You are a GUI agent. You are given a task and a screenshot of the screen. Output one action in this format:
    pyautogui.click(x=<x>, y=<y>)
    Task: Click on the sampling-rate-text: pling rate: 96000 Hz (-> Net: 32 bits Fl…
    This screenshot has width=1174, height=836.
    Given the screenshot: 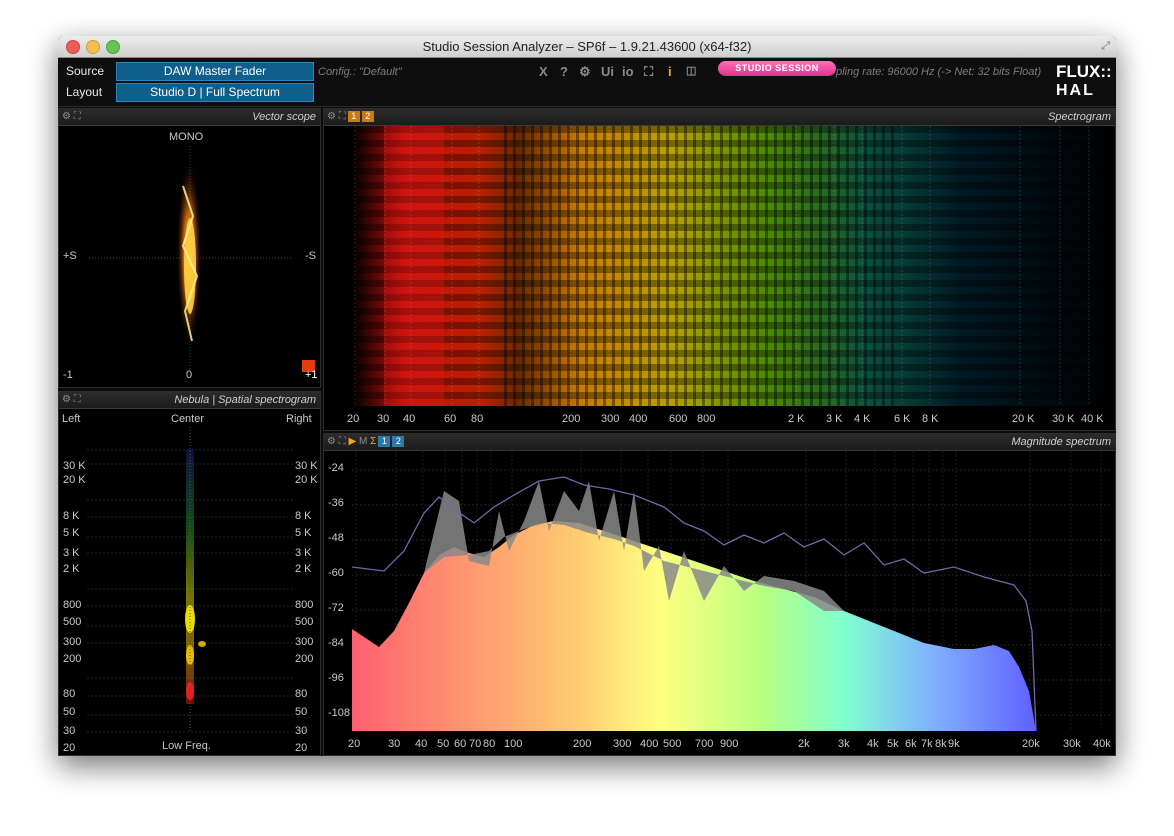 What is the action you would take?
    pyautogui.click(x=939, y=72)
    